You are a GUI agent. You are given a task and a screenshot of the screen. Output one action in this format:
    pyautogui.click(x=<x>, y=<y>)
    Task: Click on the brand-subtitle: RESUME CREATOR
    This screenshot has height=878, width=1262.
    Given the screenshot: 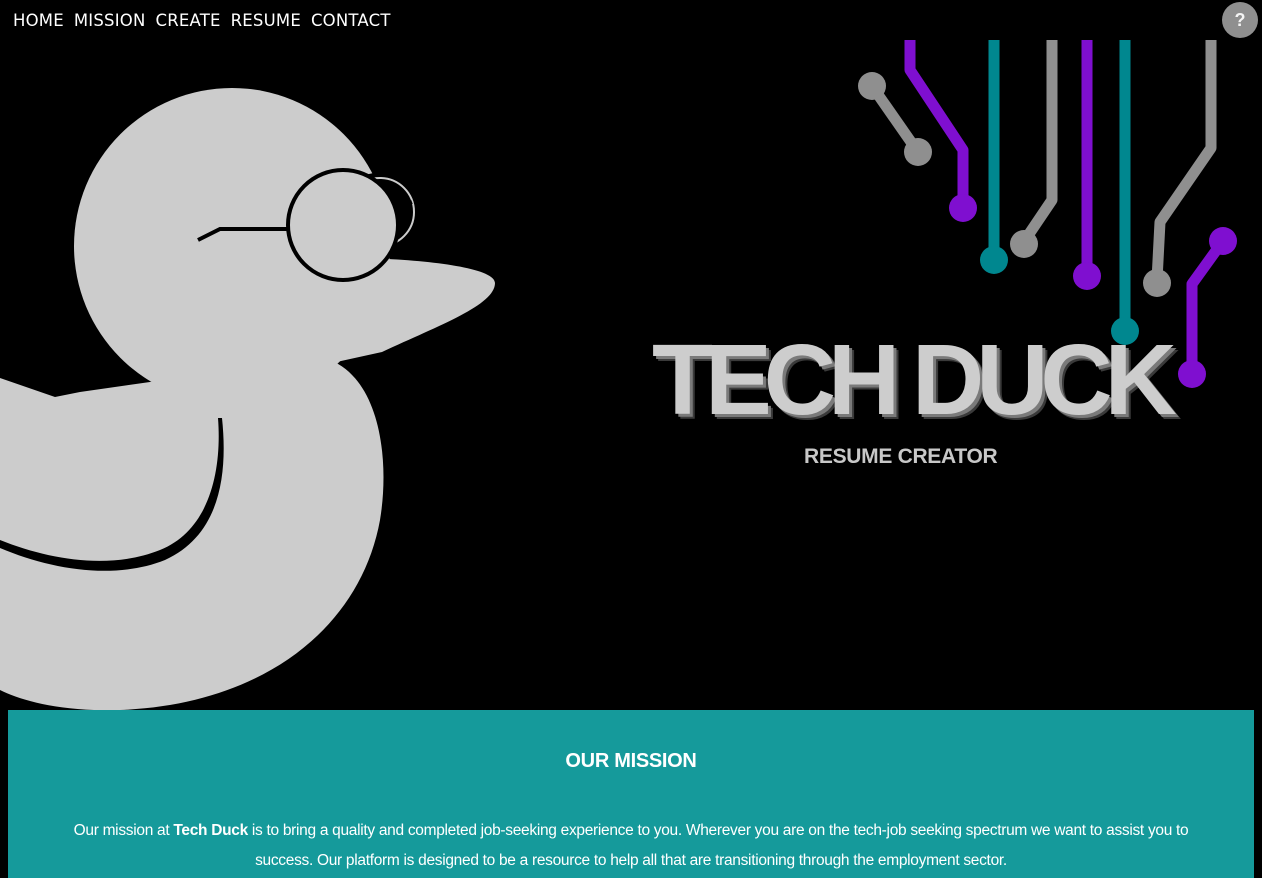 What is the action you would take?
    pyautogui.click(x=901, y=456)
    